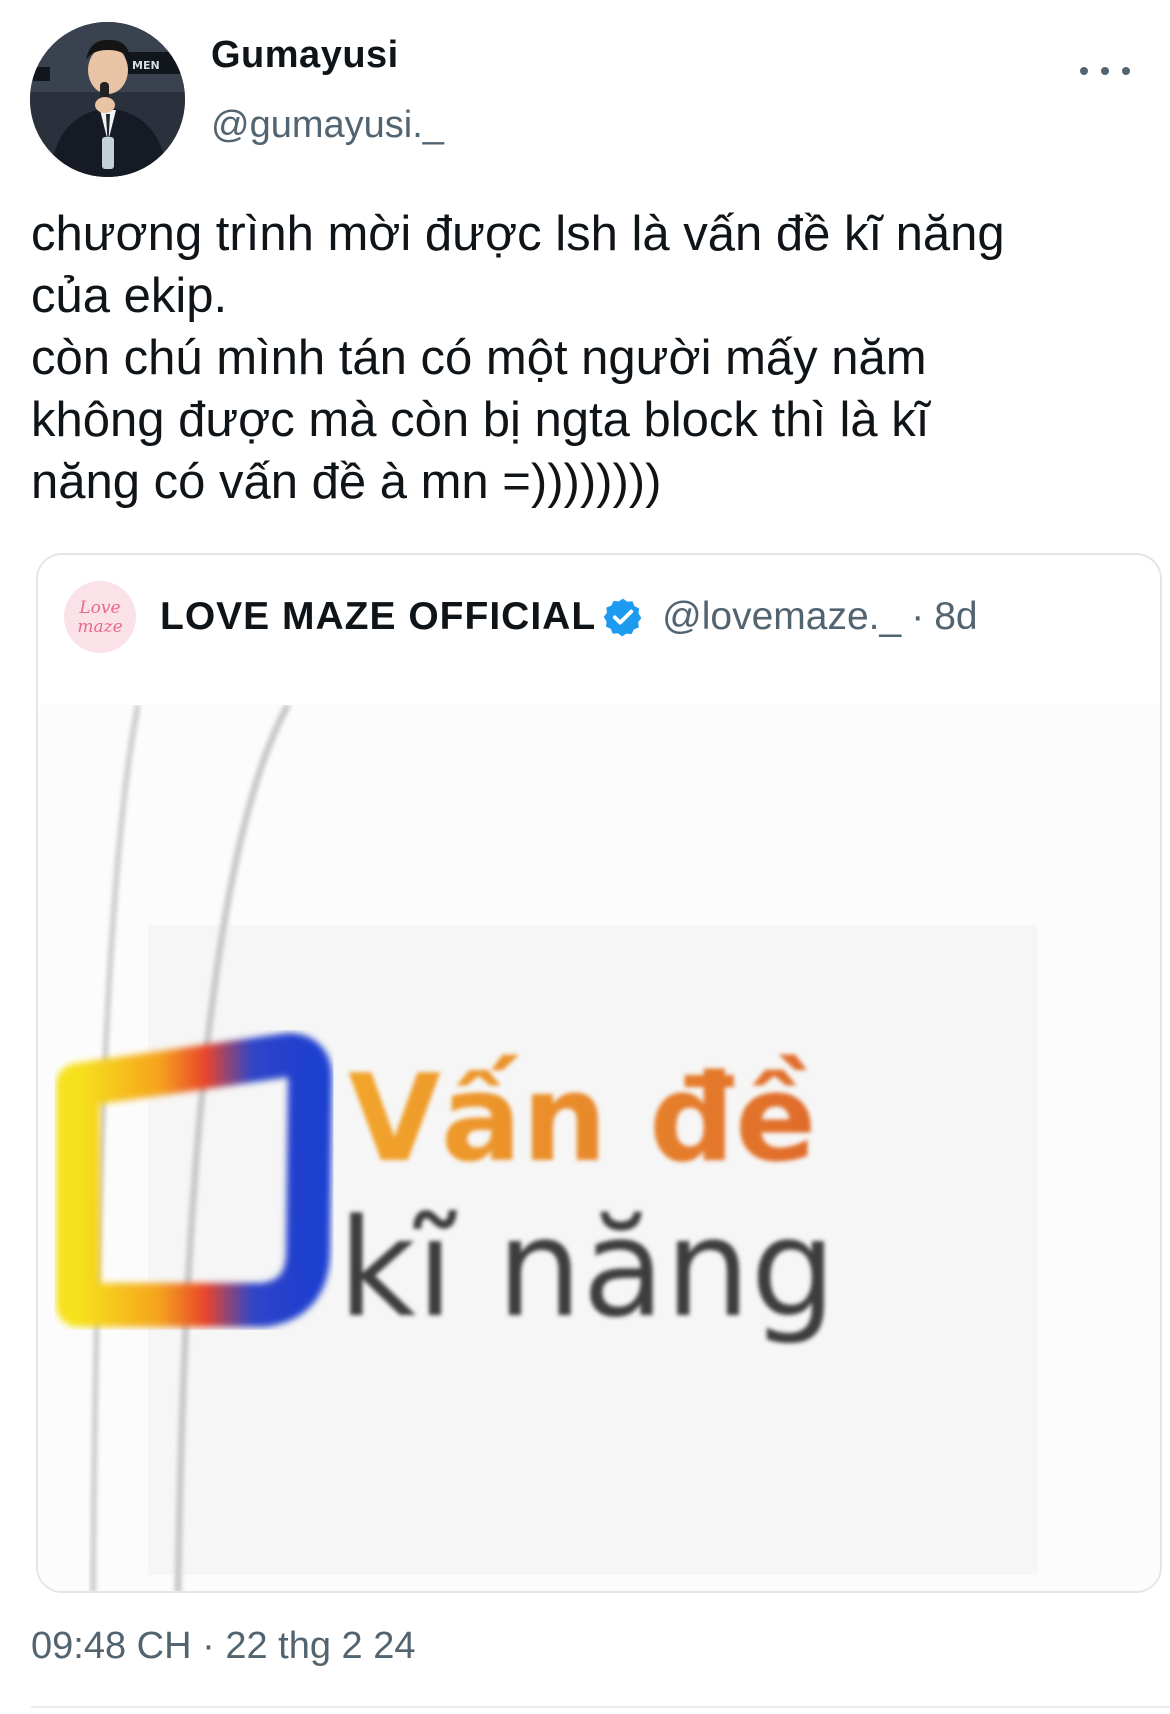 This screenshot has width=1170, height=1714. Describe the element at coordinates (223, 1646) in the screenshot. I see `tweet-timestamp: 09:48 CH · 22 thg 2 24` at that location.